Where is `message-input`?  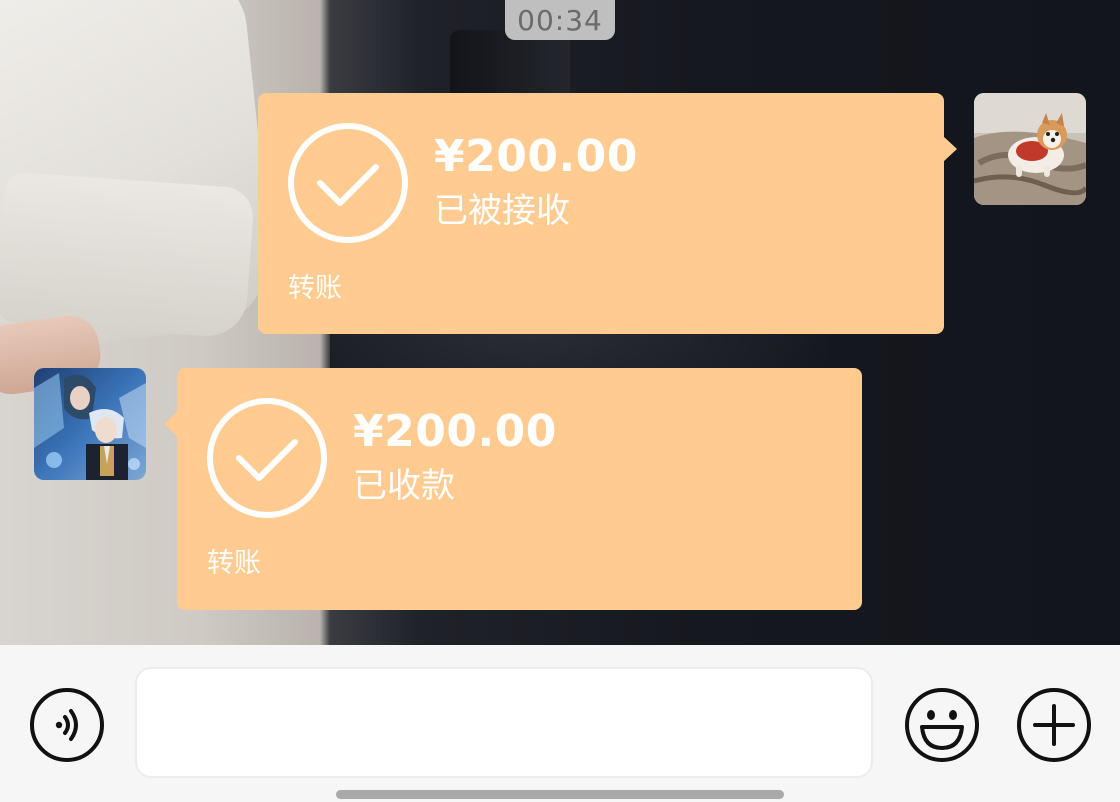
message-input is located at coordinates (504, 722).